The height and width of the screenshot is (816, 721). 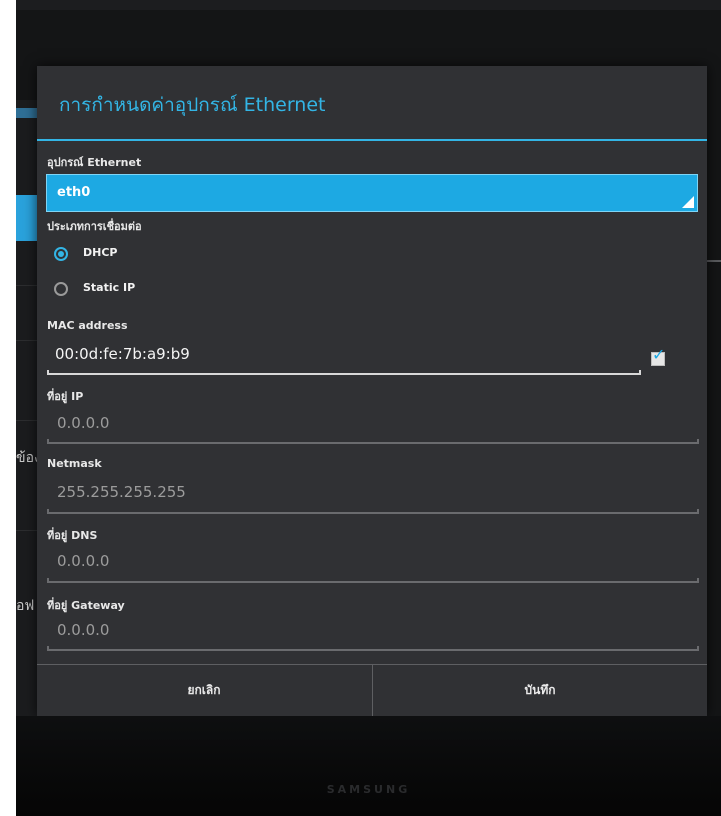 What do you see at coordinates (27, 113) in the screenshot?
I see `background-highlight-strip` at bounding box center [27, 113].